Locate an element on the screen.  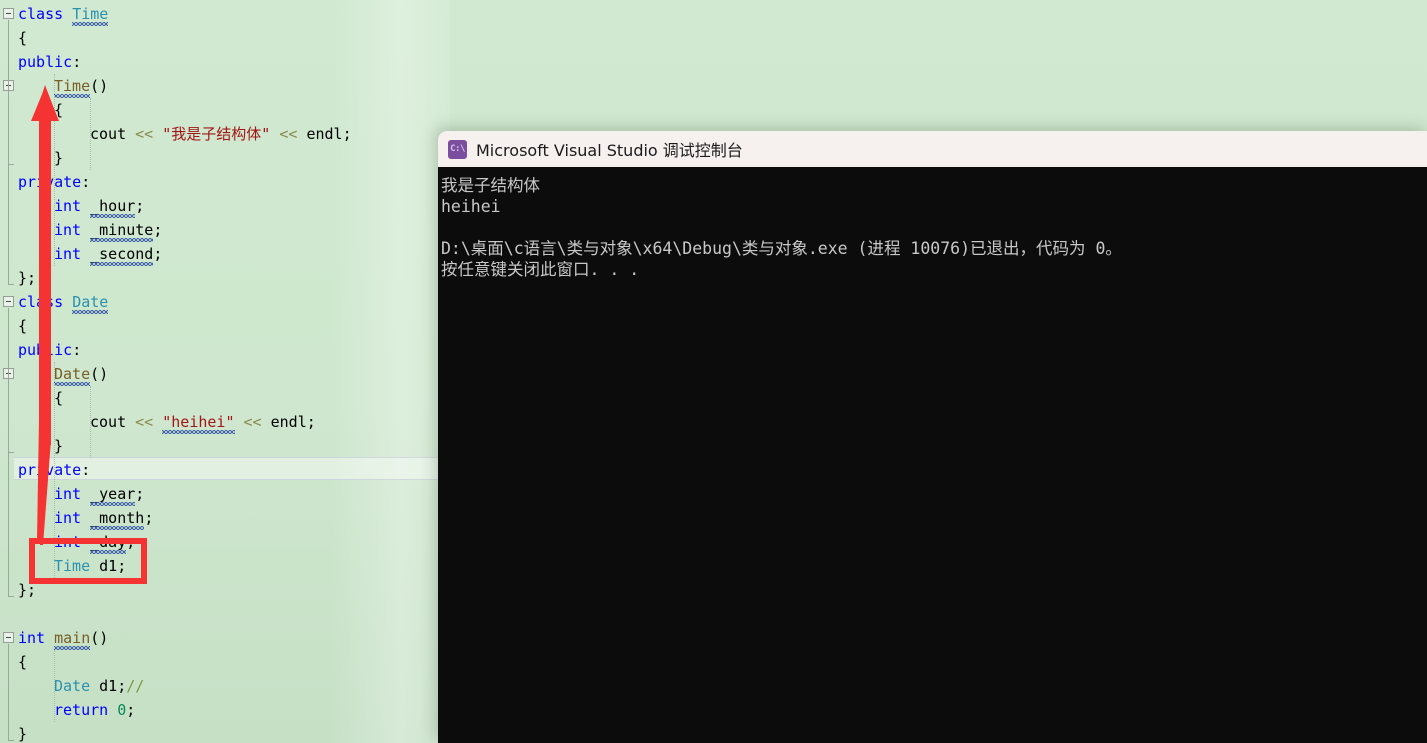
editor-sheen is located at coordinates (390, 371).